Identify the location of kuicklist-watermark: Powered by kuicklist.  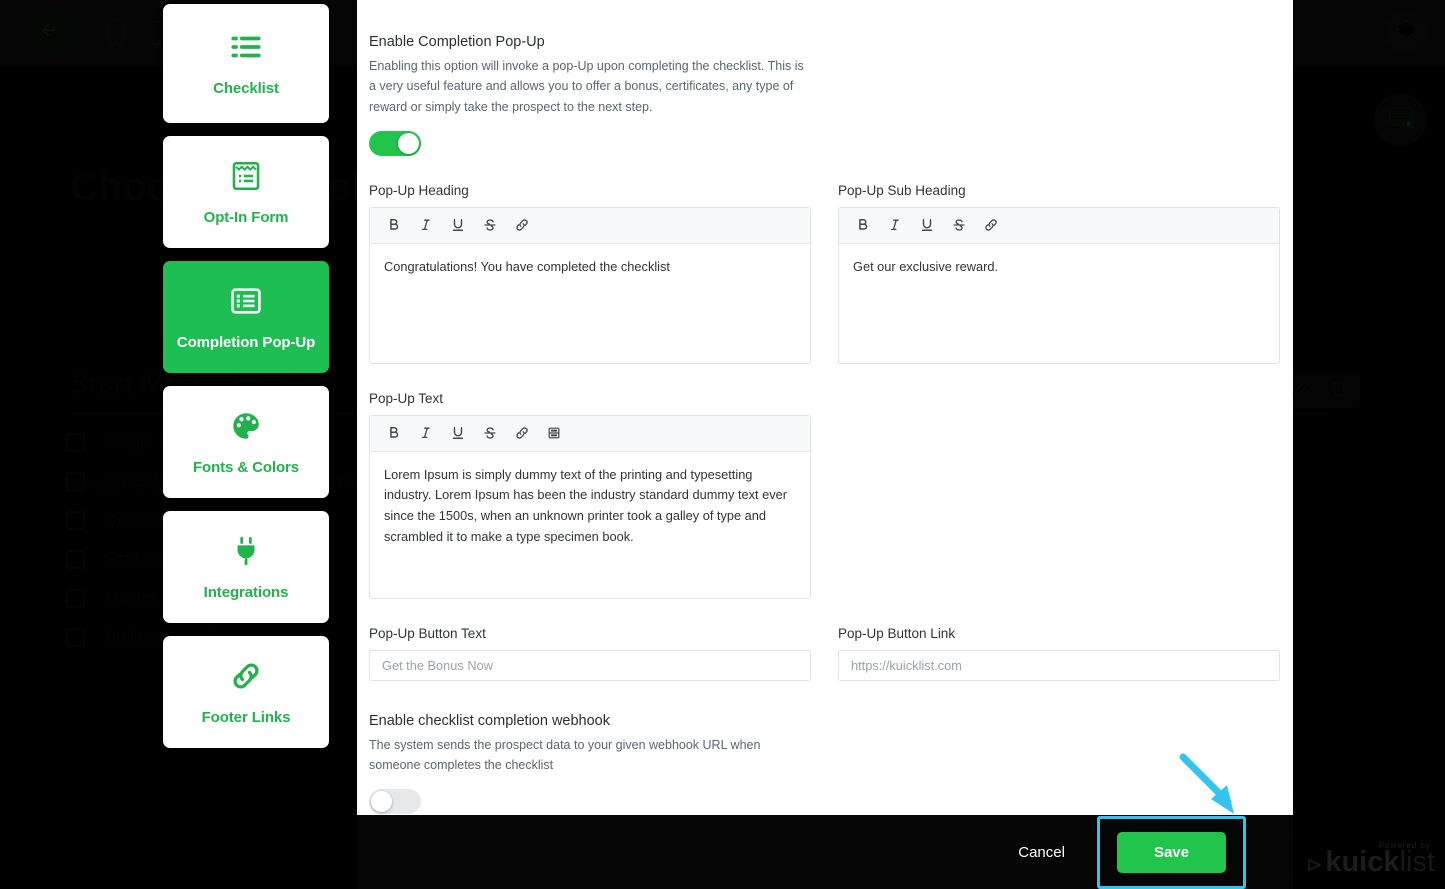
(1371, 859).